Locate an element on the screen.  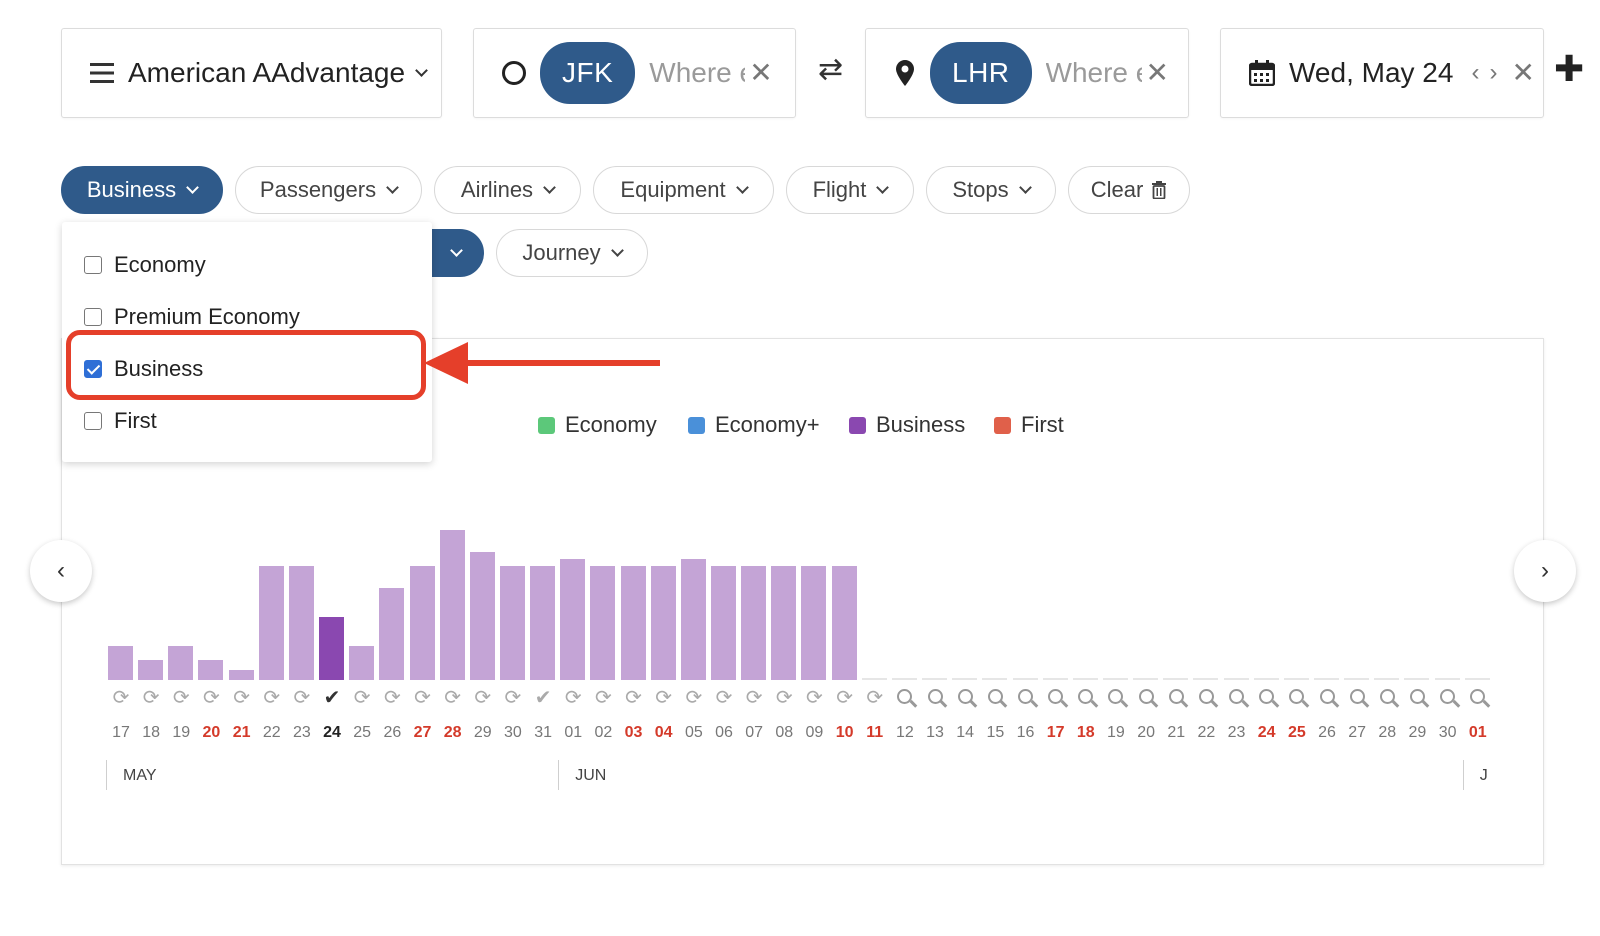
date-tick-label: 12 is located at coordinates (905, 733).